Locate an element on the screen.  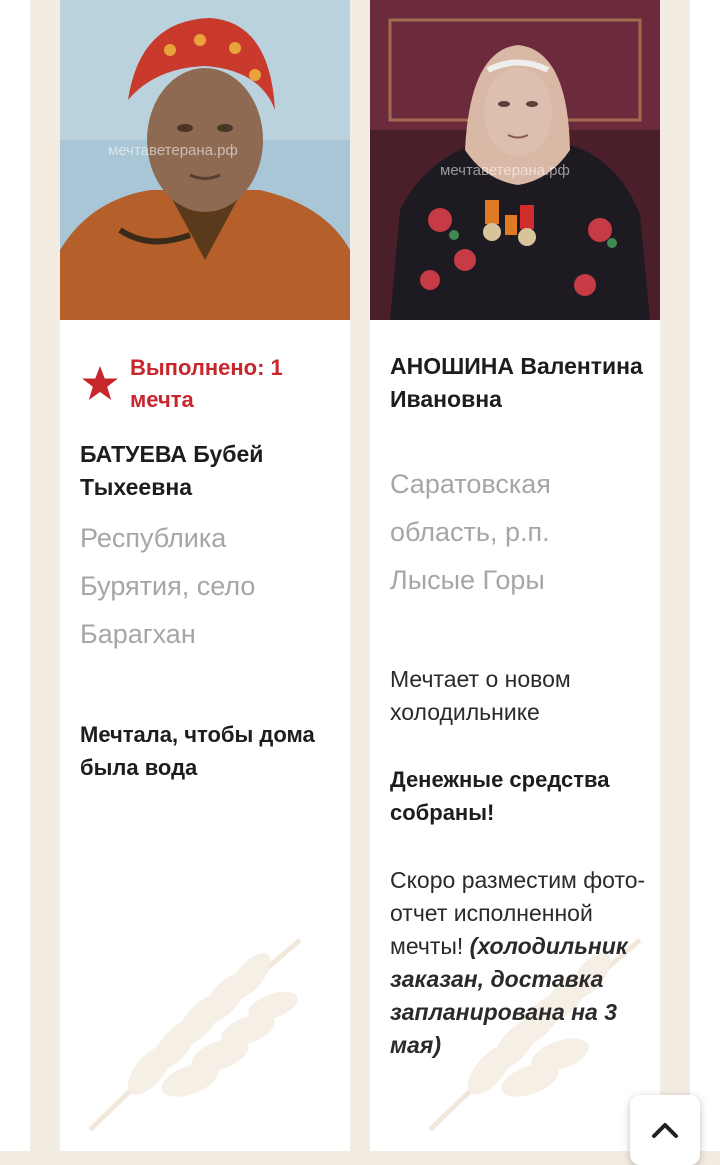
status-completed: Выполнено: 1 мечта is located at coordinates (205, 384).